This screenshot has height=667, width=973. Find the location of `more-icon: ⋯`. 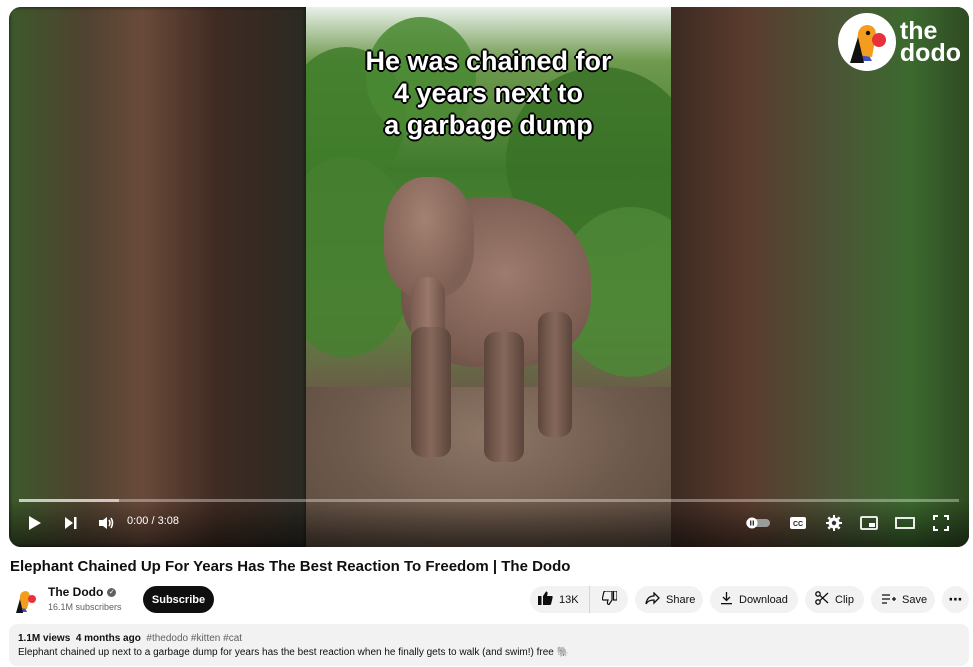

more-icon: ⋯ is located at coordinates (955, 599).